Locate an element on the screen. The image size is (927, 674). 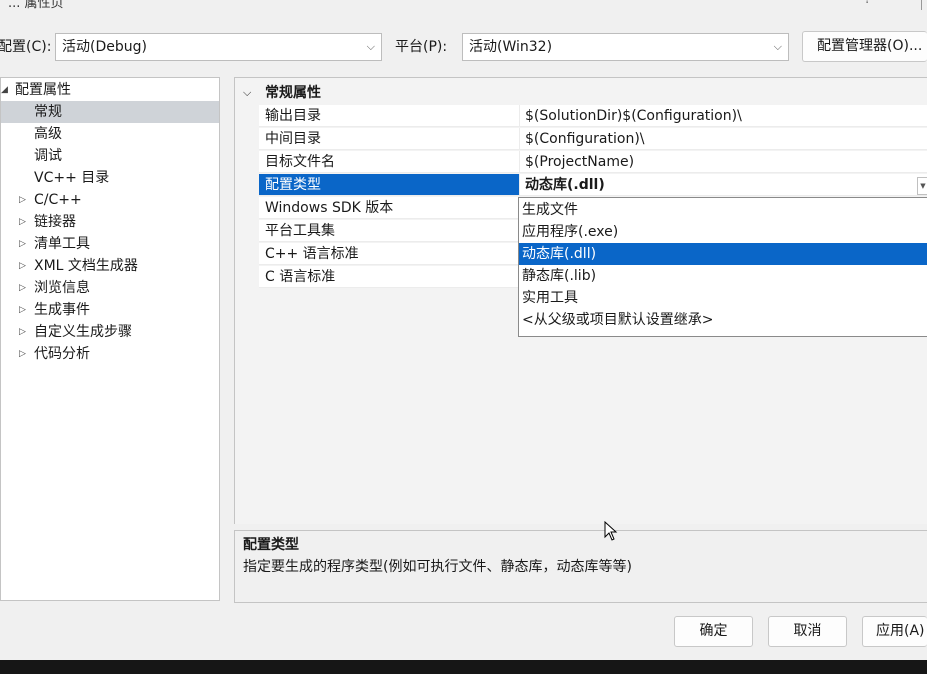
config-combo-value: 活动(Debug) is located at coordinates (104, 47).